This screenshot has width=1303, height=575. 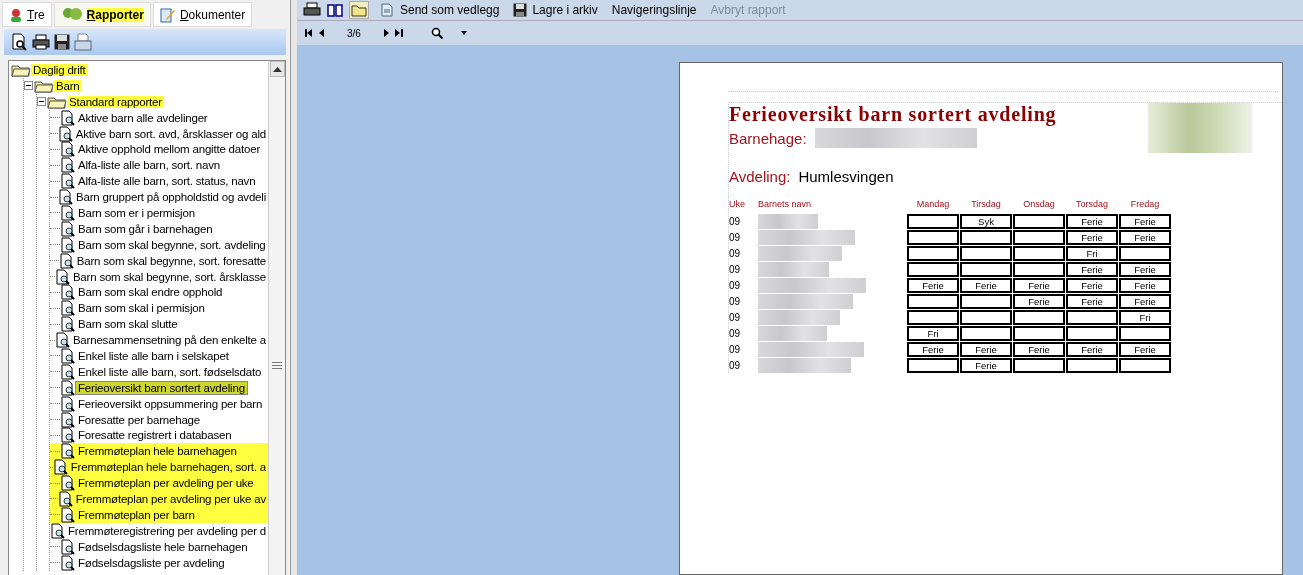 I want to click on tree-item: Fødselsdagsliste per avdeling, so click(x=151, y=562).